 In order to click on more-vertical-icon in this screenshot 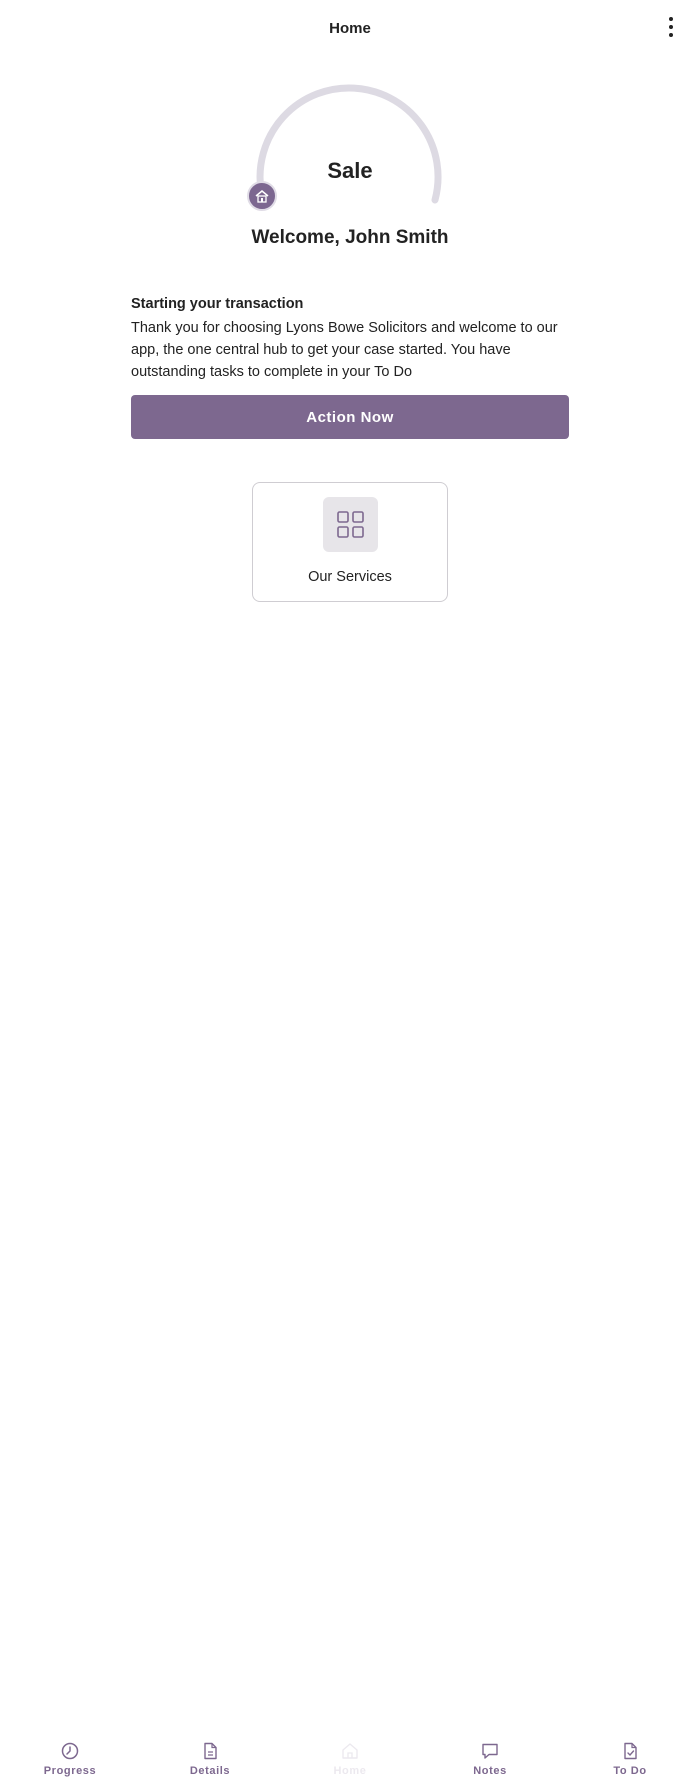, I will do `click(671, 29)`.